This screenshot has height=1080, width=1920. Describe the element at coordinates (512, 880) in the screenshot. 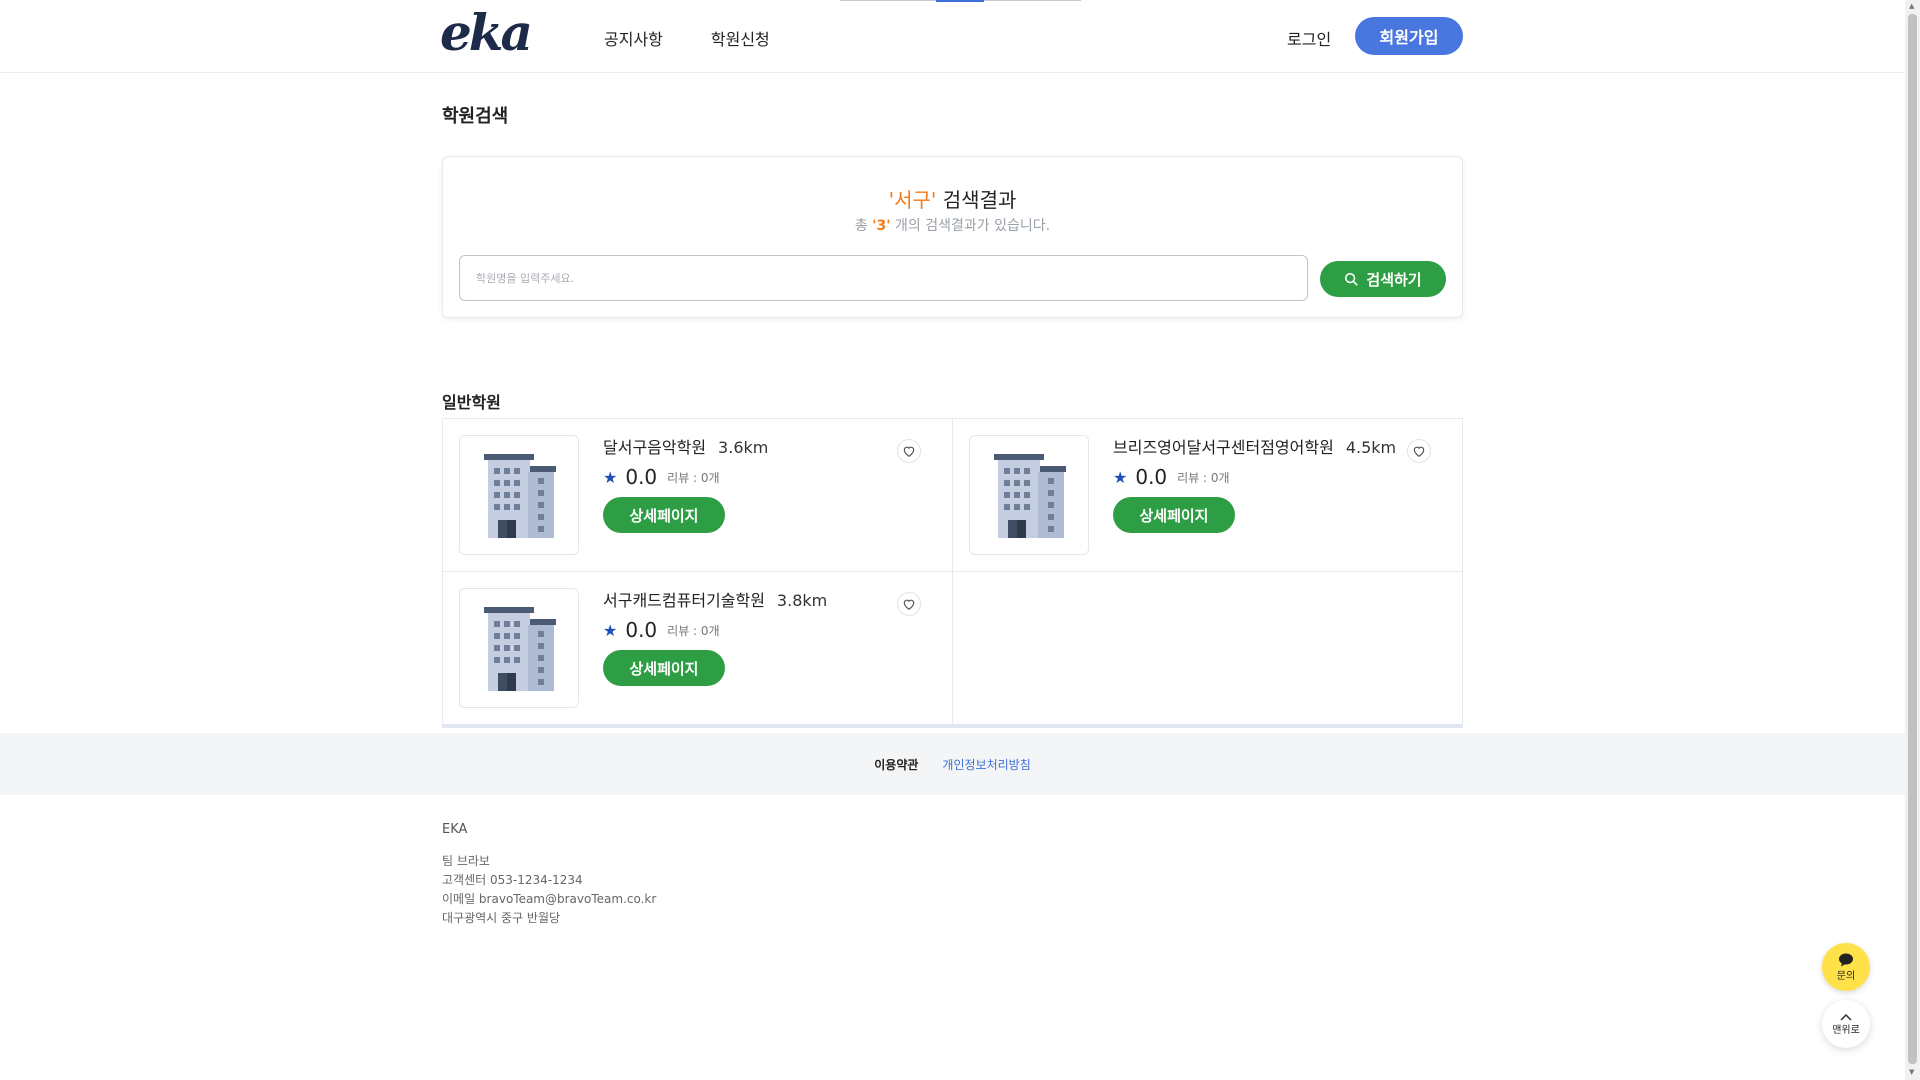

I see `footer-phone: 고객센터 053-1234-1234` at that location.